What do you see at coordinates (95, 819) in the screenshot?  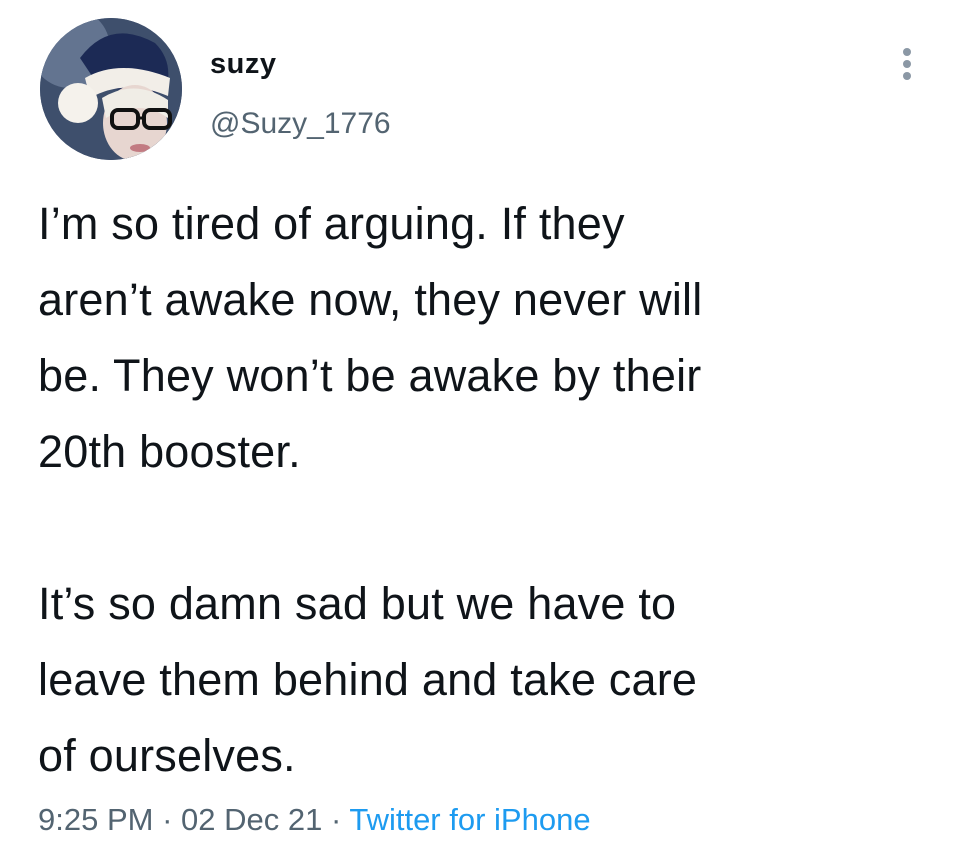 I see `tweet-time: 9:25 PM` at bounding box center [95, 819].